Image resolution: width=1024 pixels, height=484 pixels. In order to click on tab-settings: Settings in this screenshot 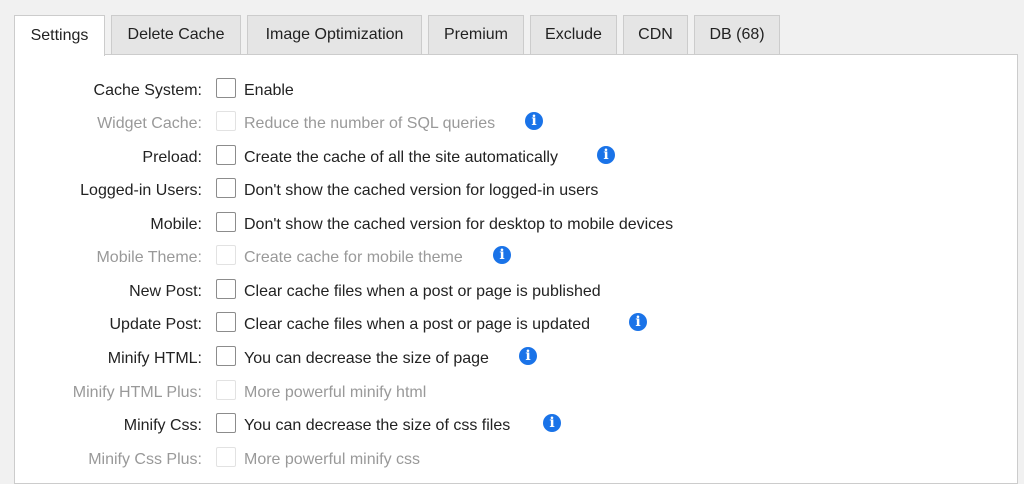, I will do `click(59, 35)`.